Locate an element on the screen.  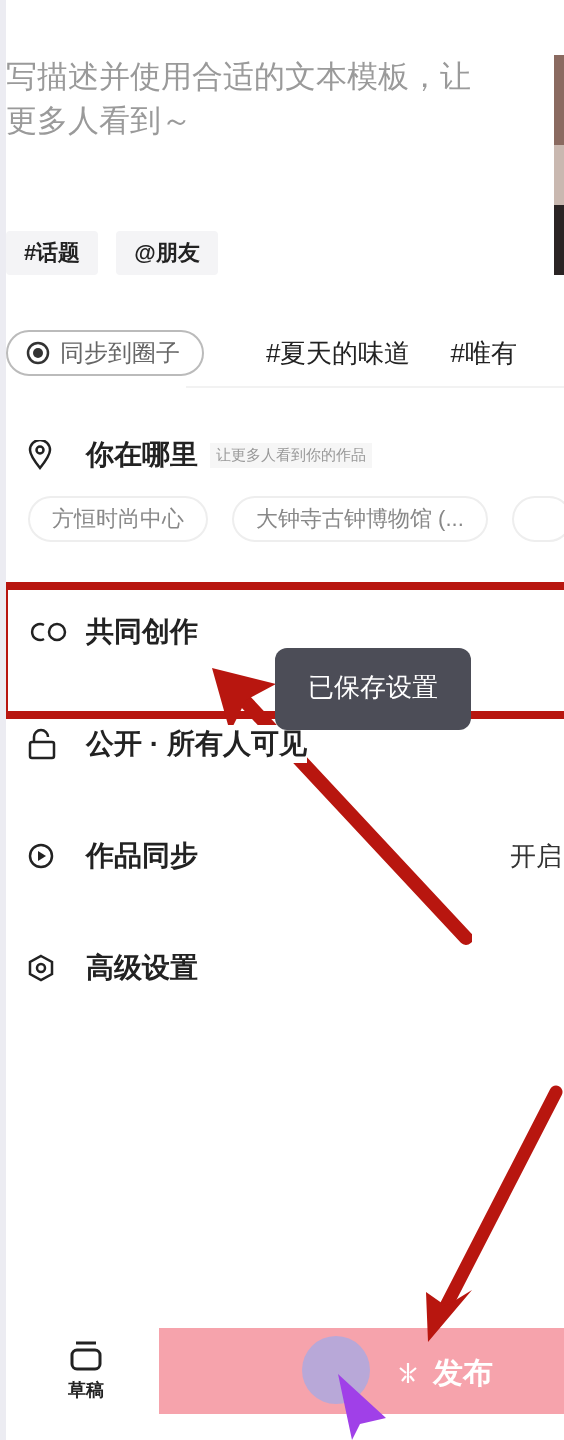
tag-button: @朋友 is located at coordinates (167, 253).